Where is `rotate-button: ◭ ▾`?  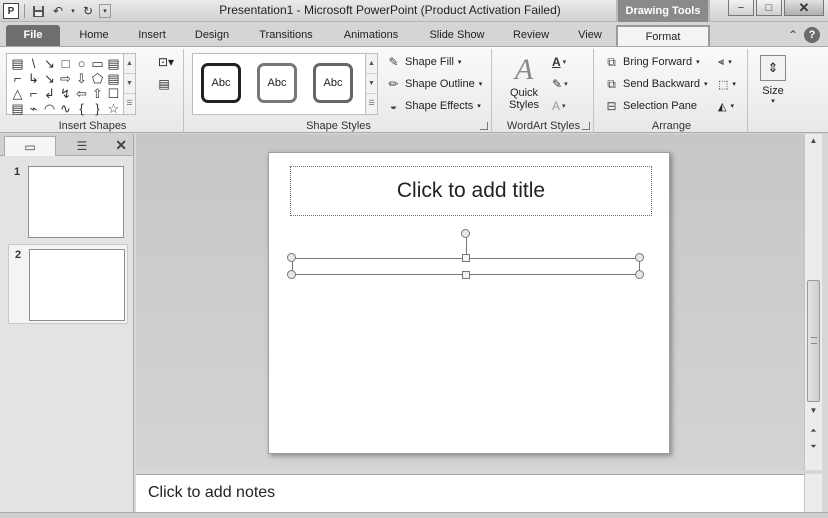 rotate-button: ◭ ▾ is located at coordinates (726, 106).